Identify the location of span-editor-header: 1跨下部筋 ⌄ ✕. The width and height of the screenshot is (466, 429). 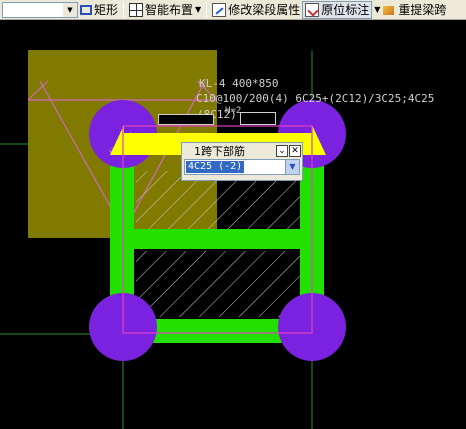
(242, 150).